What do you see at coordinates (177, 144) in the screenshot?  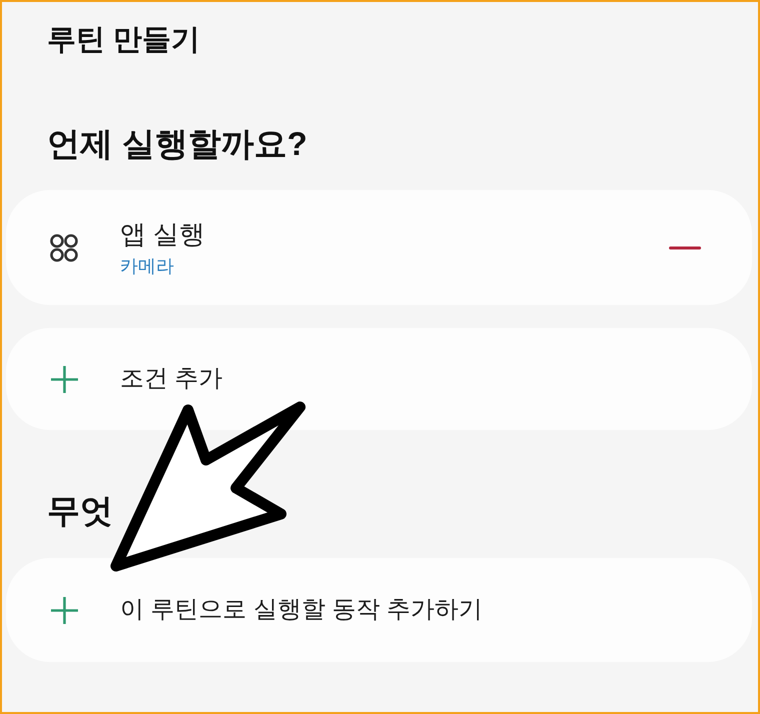 I see `section-heading: 언제 실행할까요?` at bounding box center [177, 144].